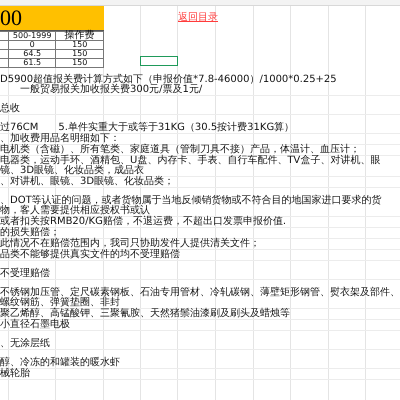  Describe the element at coordinates (30, 233) in the screenshot. I see `note-text: 的损失赔偿；` at that location.